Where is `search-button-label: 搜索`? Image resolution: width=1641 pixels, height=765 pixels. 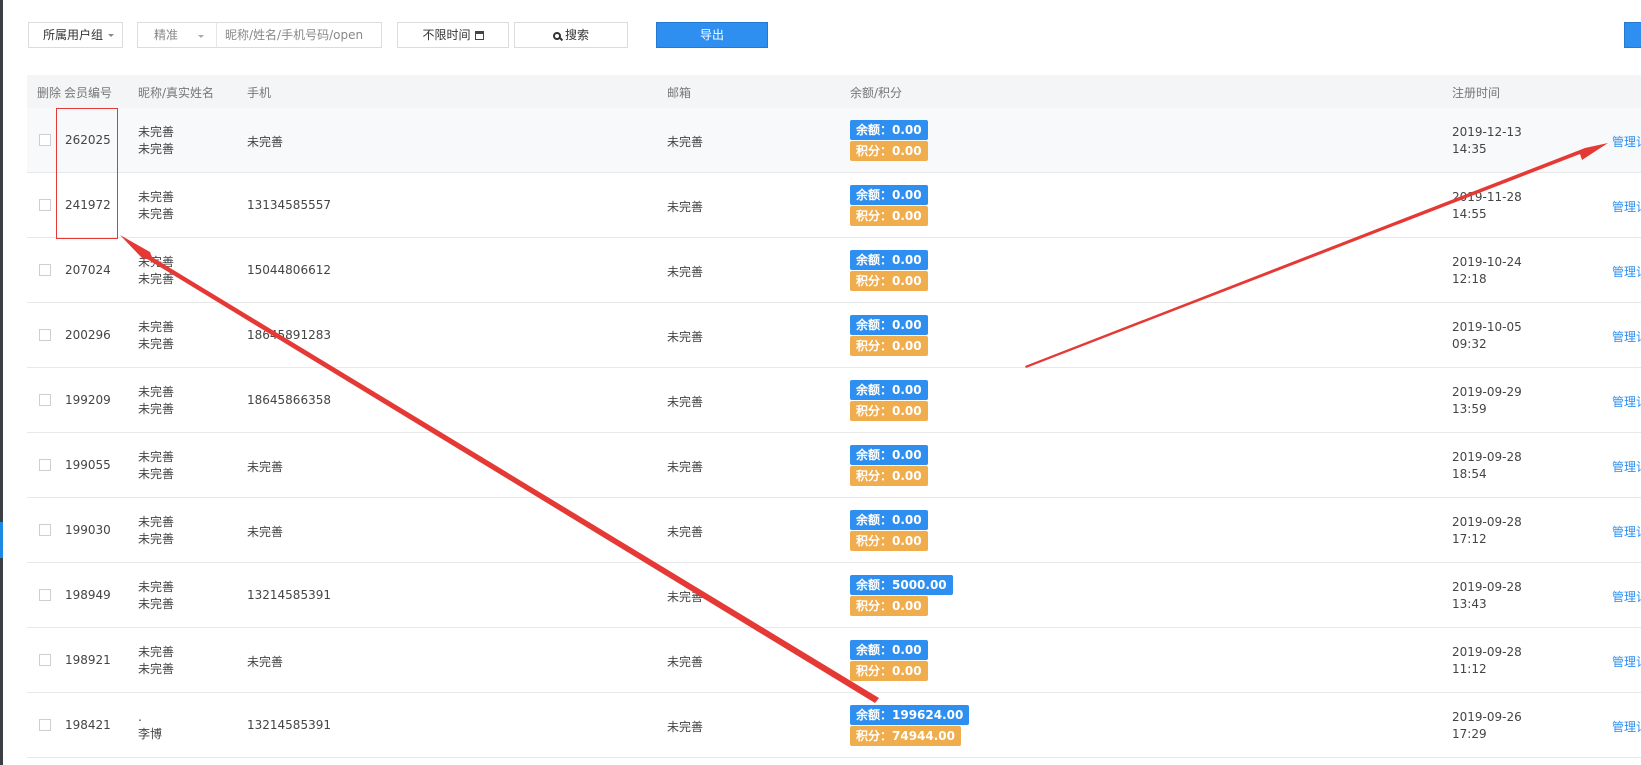
search-button-label: 搜索 is located at coordinates (576, 35).